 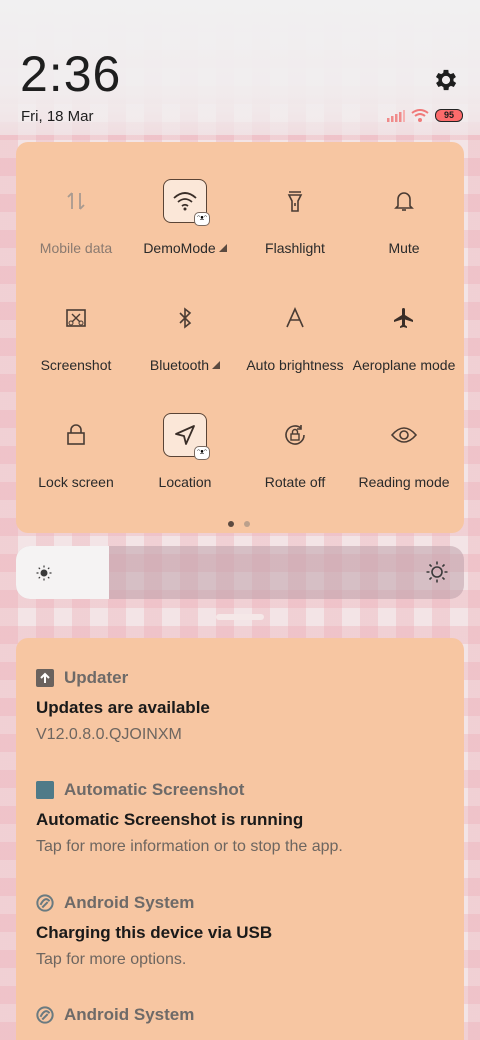 What do you see at coordinates (76, 248) in the screenshot?
I see `tile-label: Mobile data` at bounding box center [76, 248].